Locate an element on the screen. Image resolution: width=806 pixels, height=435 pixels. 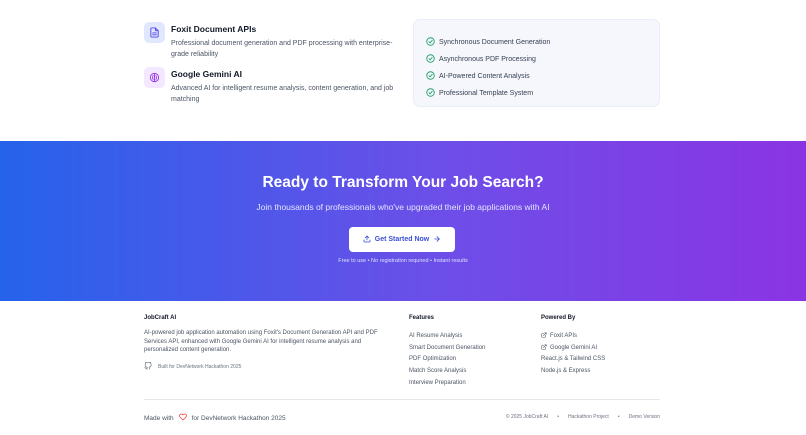
capability-label: Professional Template System is located at coordinates (486, 93).